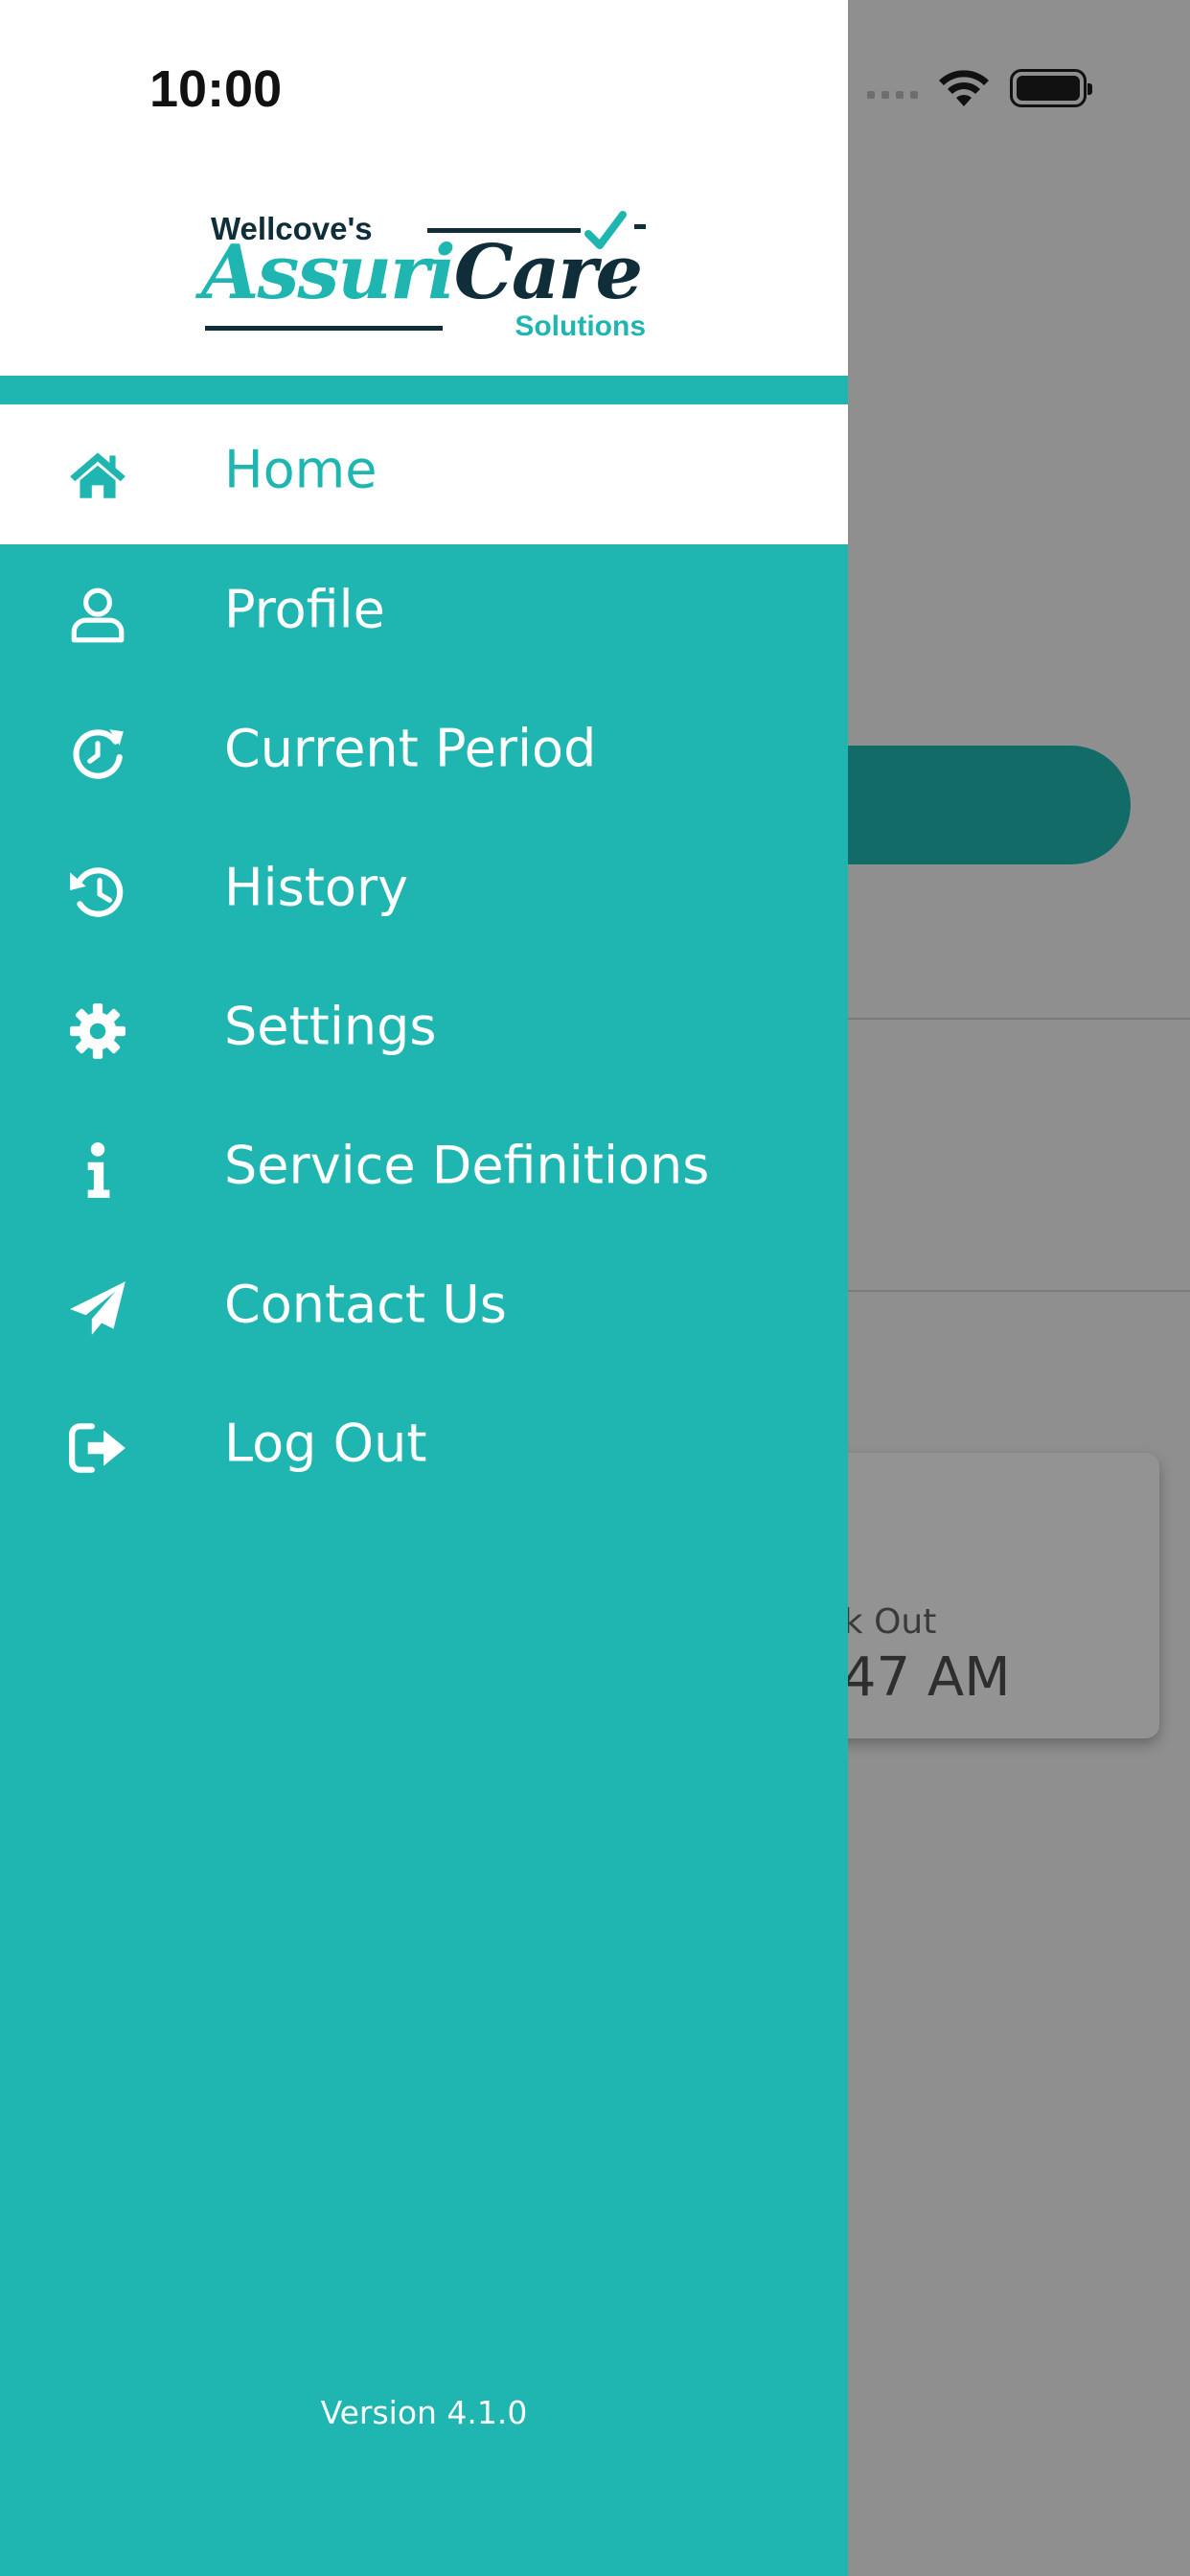  Describe the element at coordinates (1051, 88) in the screenshot. I see `battery-icon` at that location.